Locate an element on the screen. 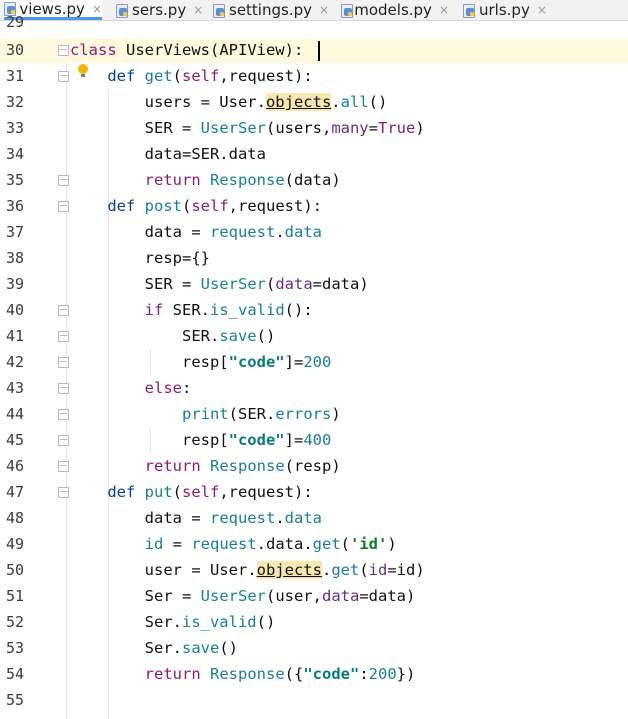  code-token: ,request): is located at coordinates (275, 206).